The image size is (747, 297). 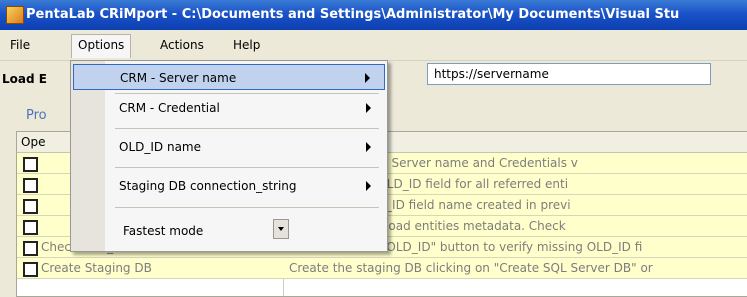 What do you see at coordinates (101, 46) in the screenshot?
I see `menu-options: Options` at bounding box center [101, 46].